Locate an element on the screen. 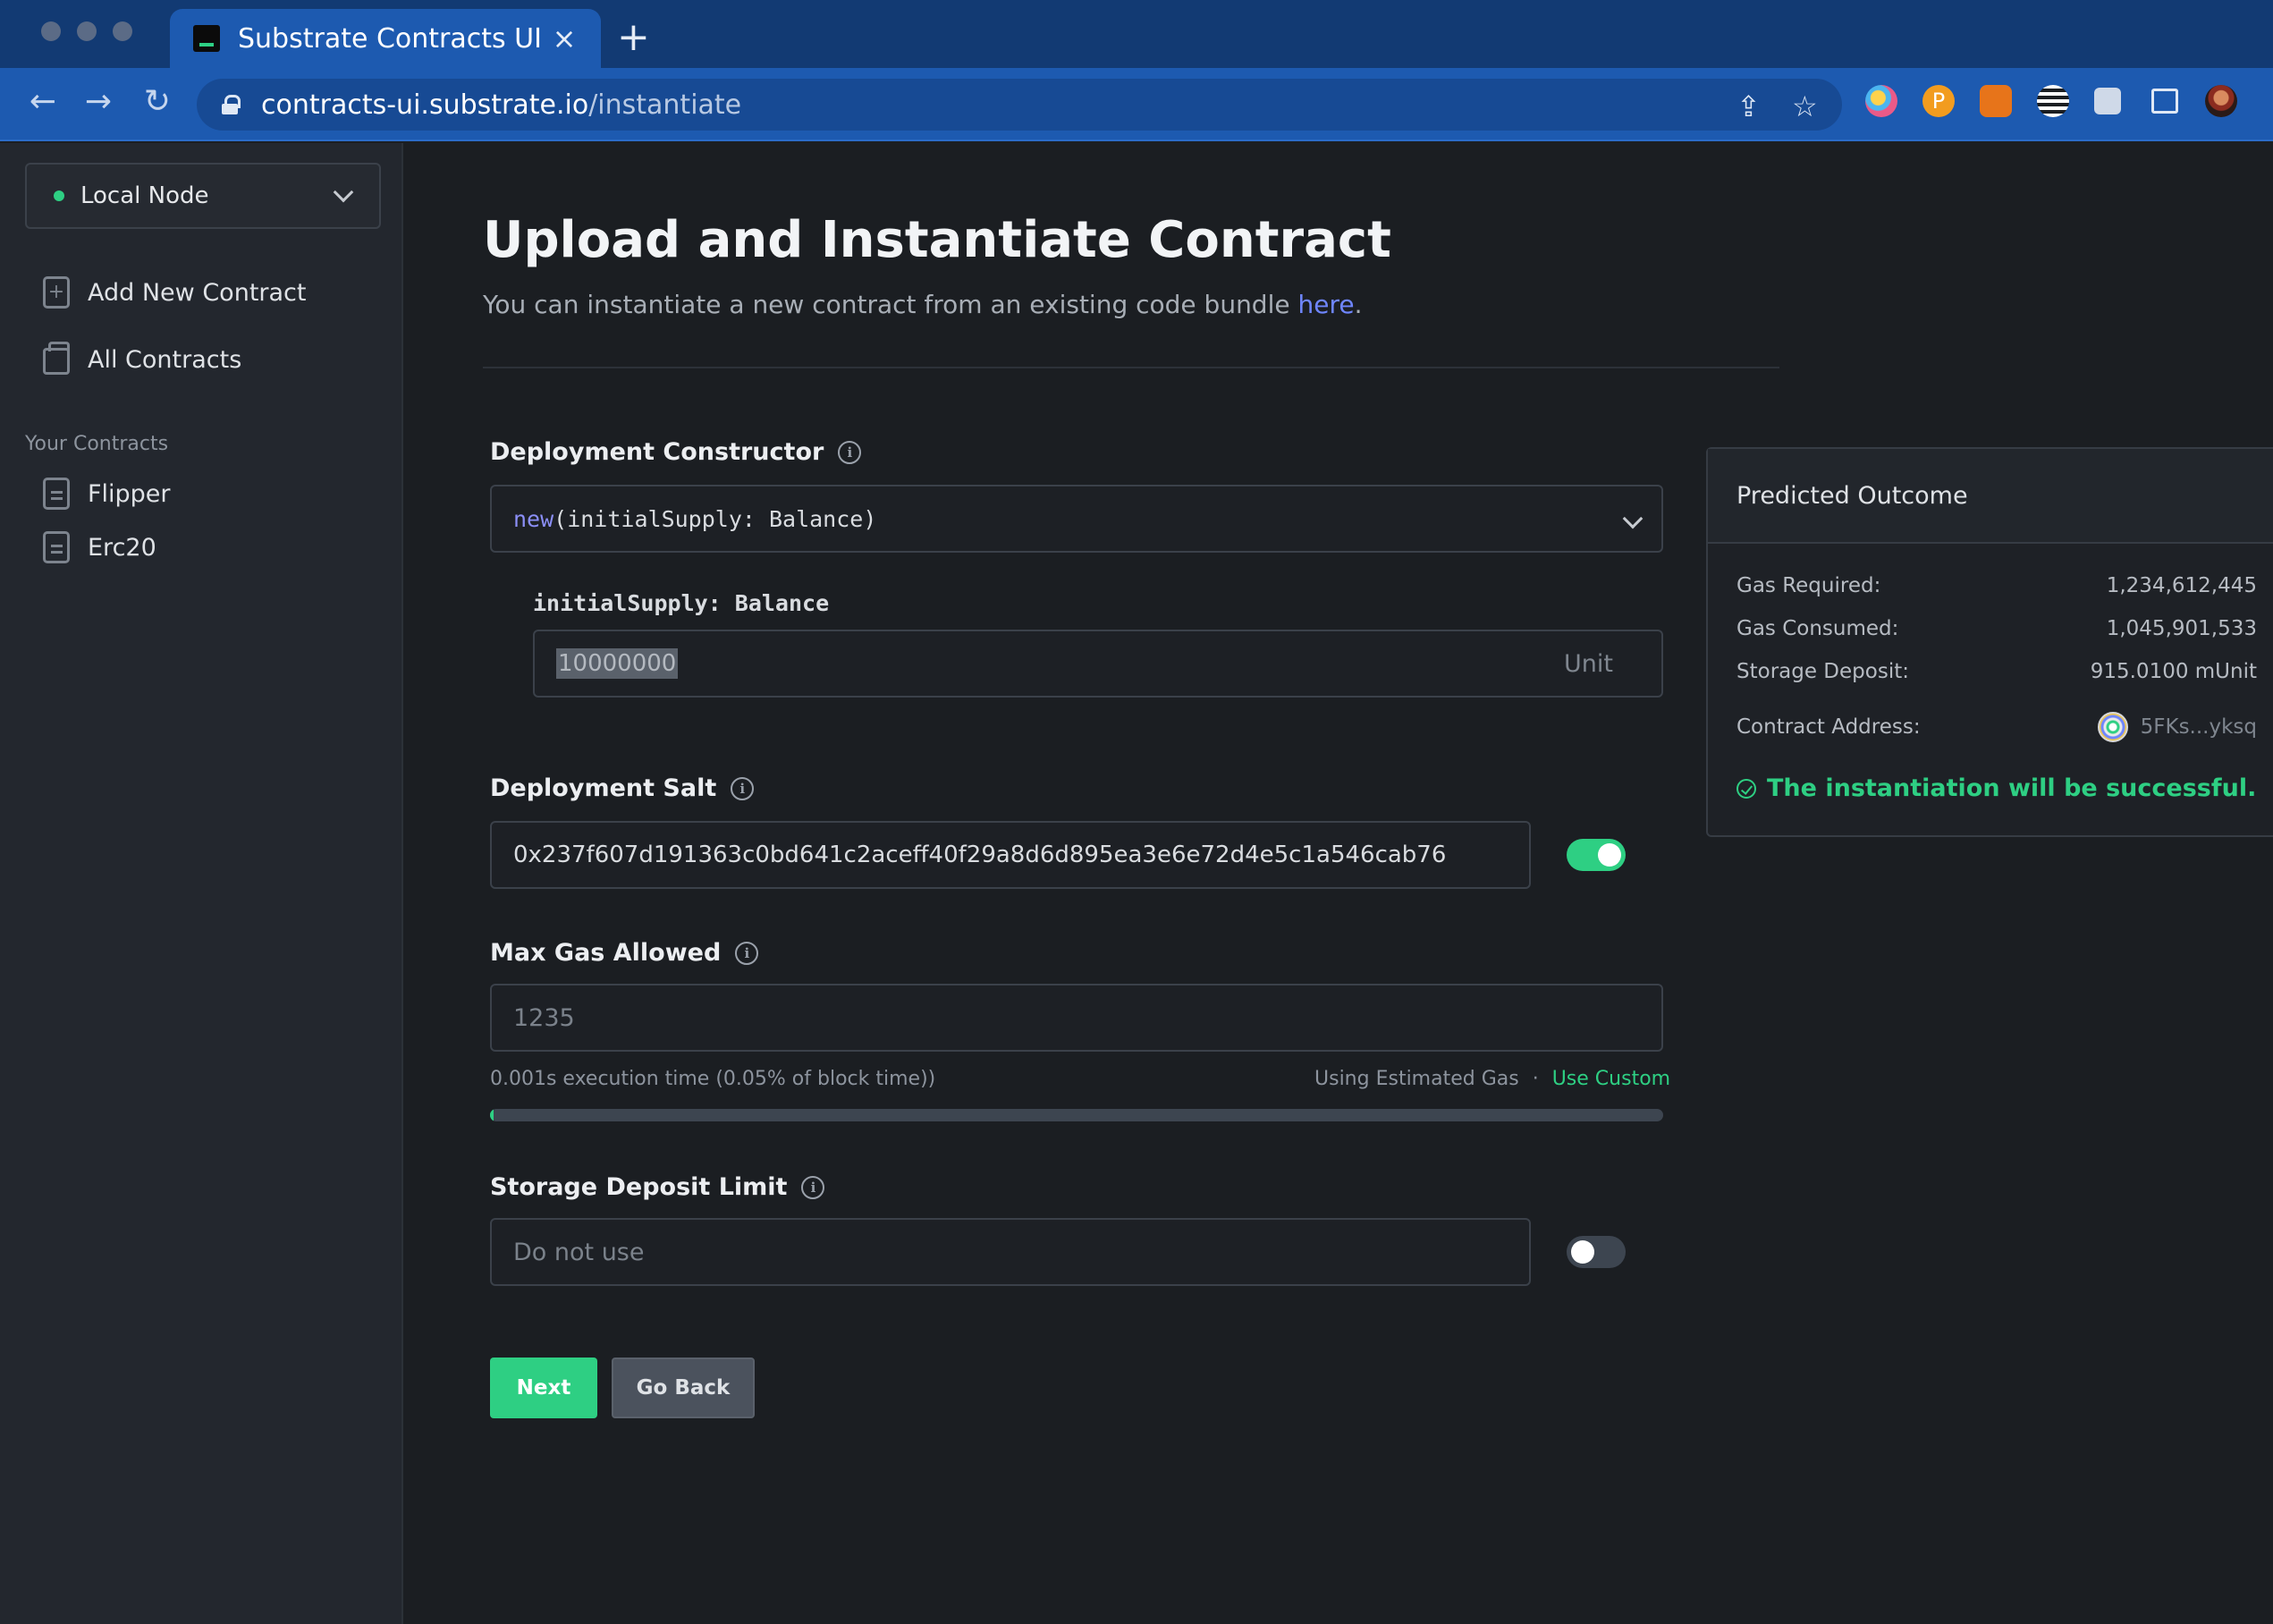 This screenshot has height=1624, width=2273. storage-limit-placeholder: Do not use is located at coordinates (579, 1252).